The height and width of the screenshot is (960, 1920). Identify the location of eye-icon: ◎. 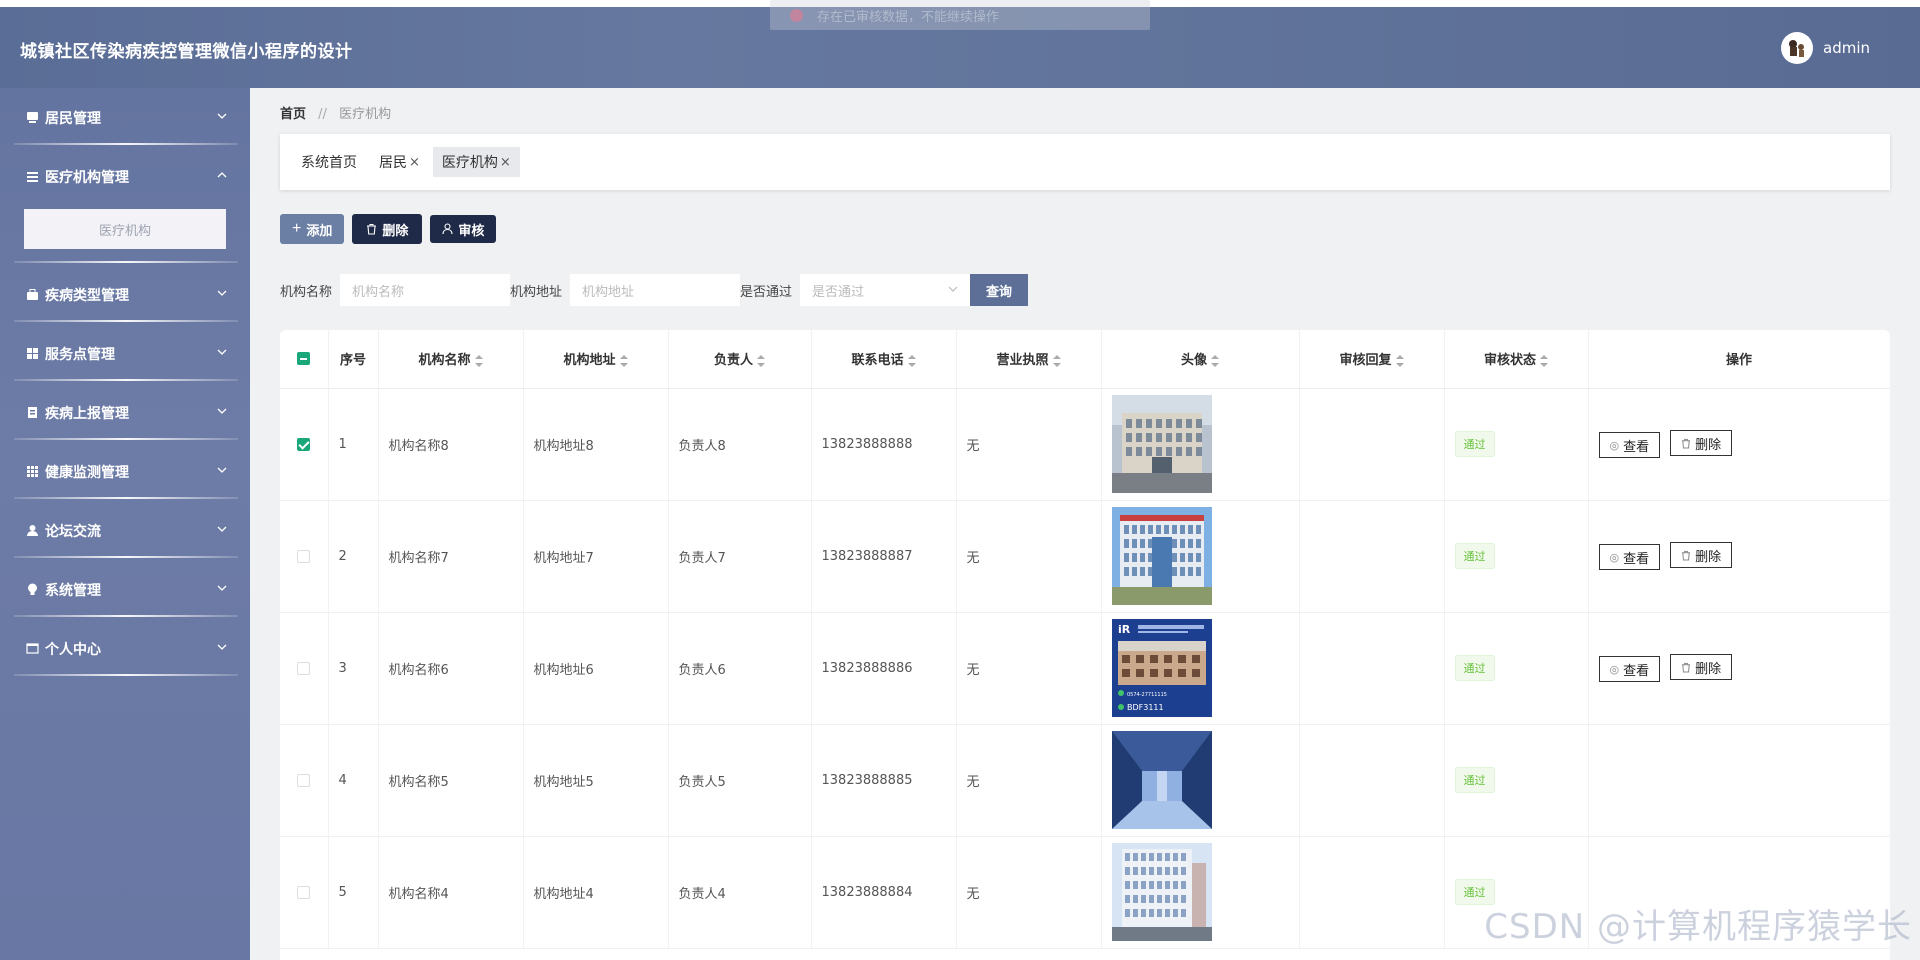
(1614, 557).